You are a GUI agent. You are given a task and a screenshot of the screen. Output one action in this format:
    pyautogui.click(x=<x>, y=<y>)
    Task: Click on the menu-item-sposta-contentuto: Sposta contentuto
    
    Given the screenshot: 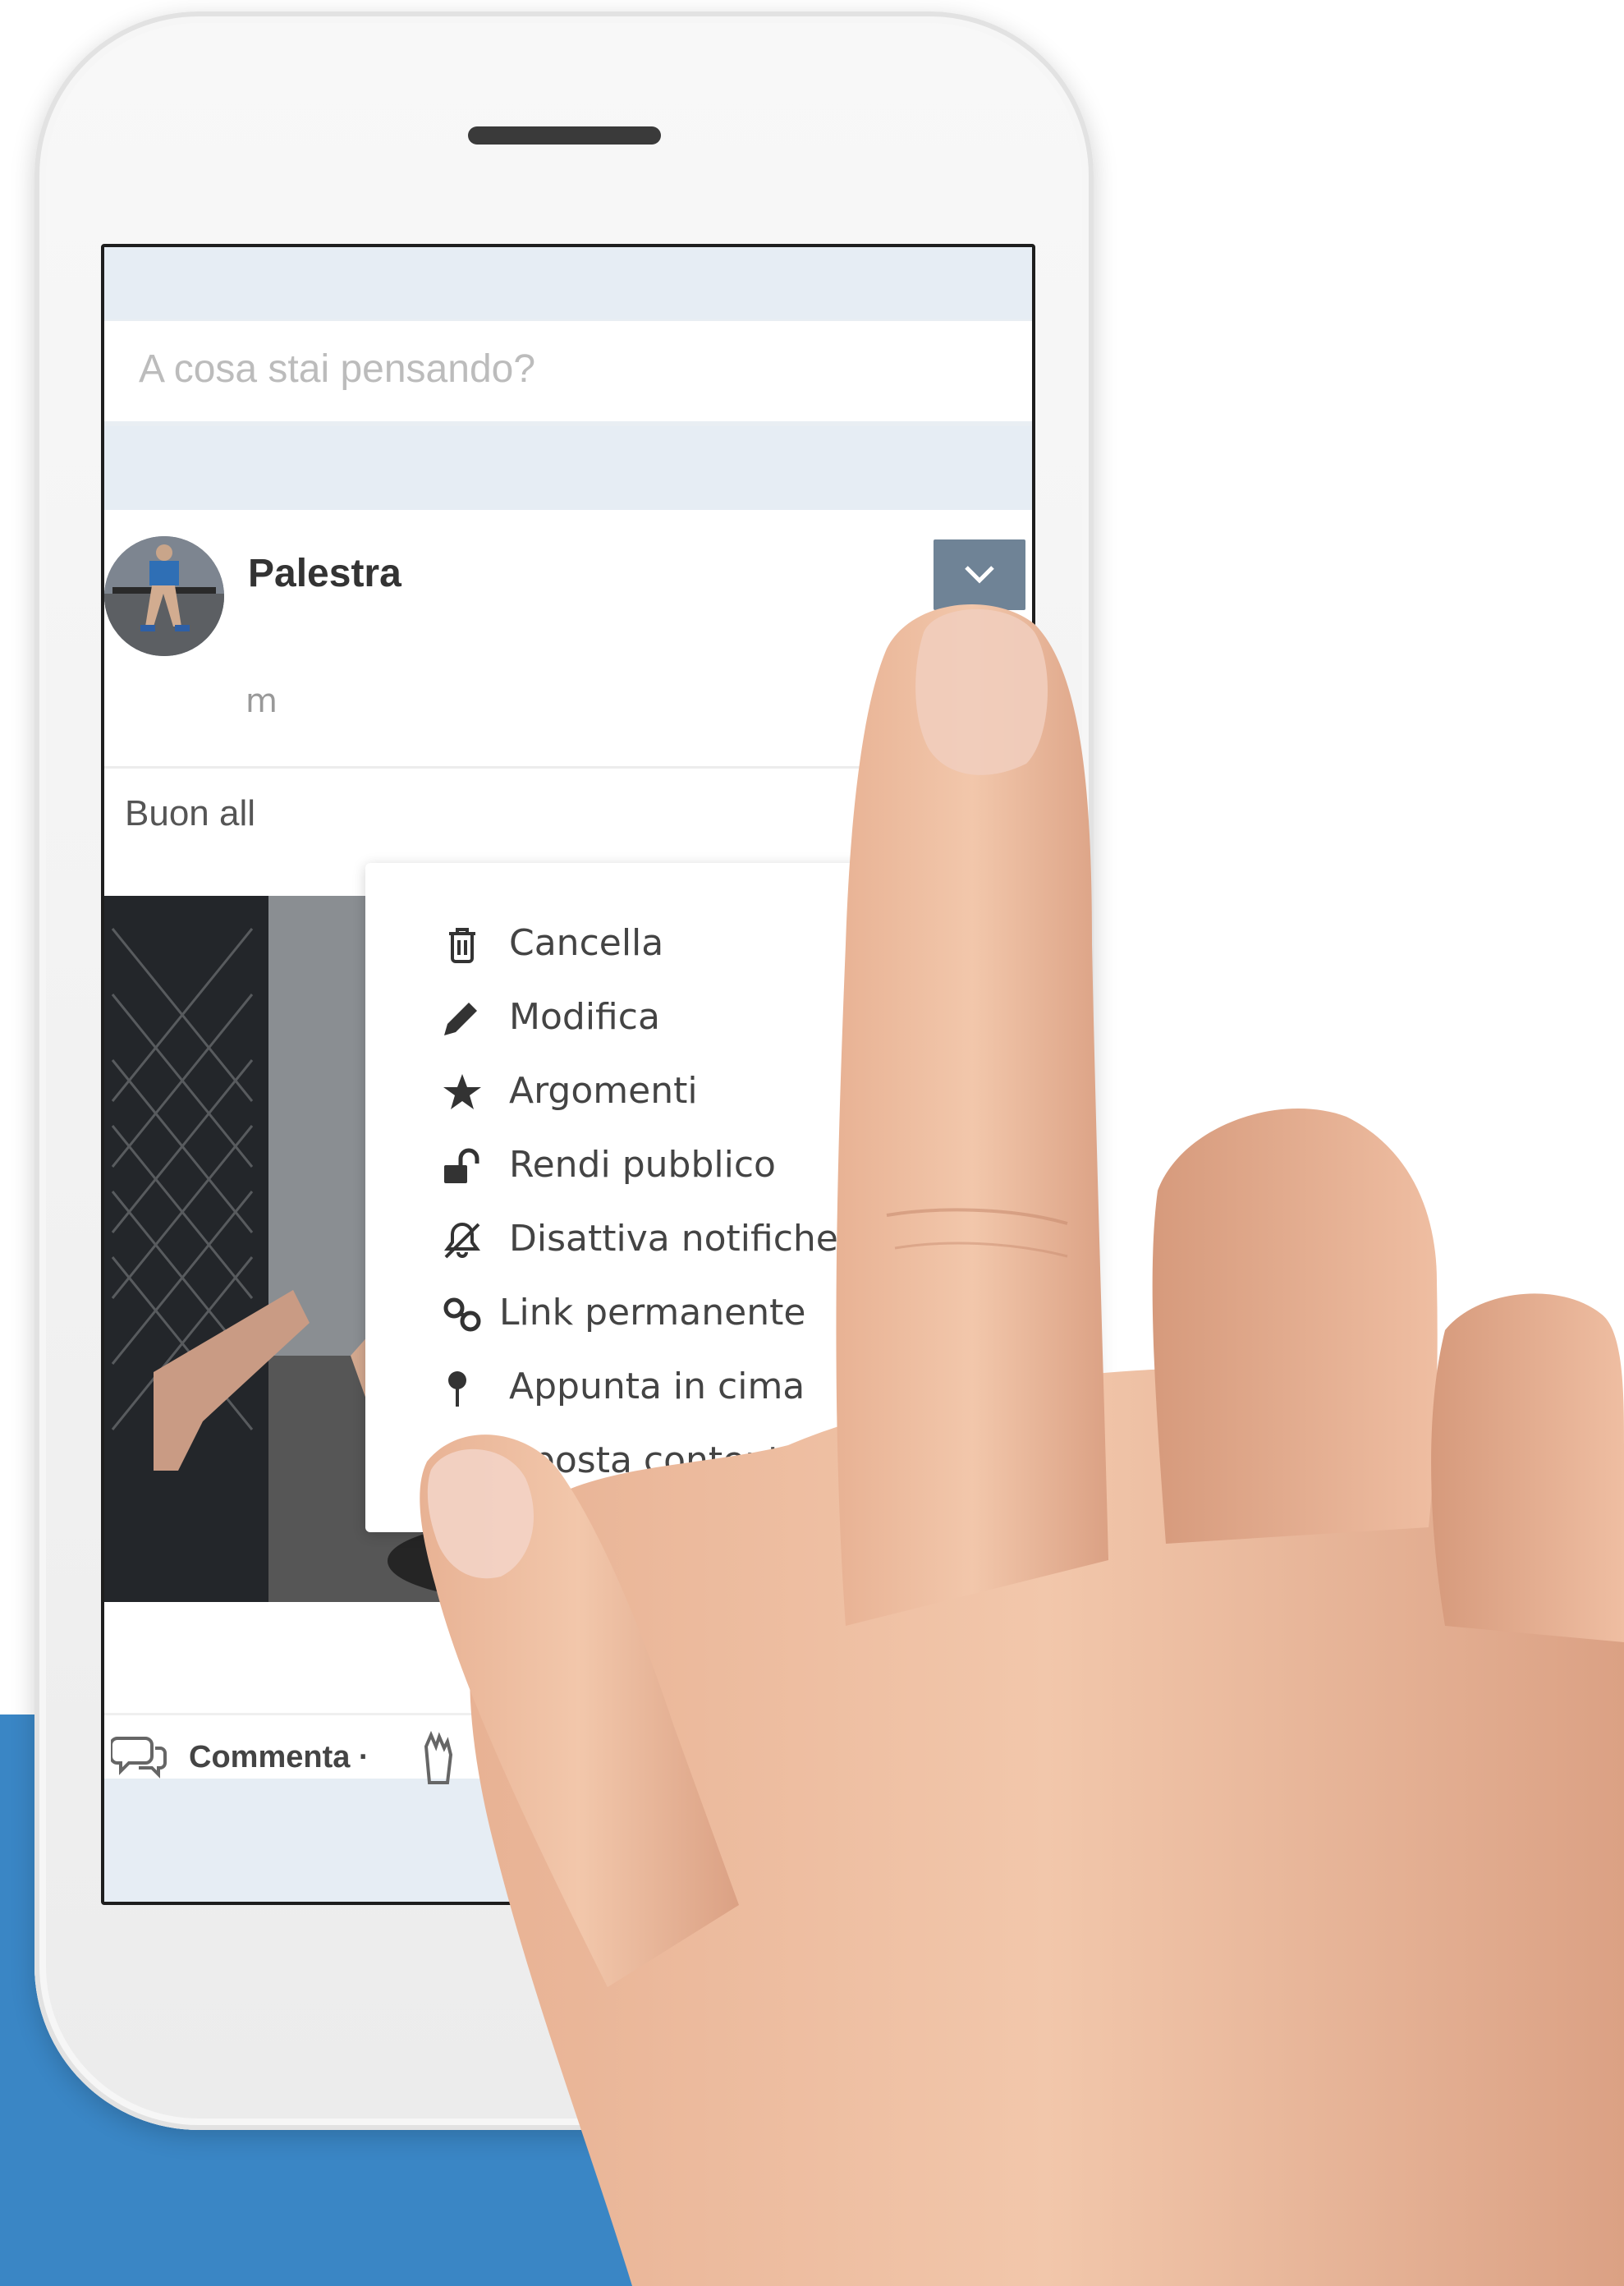 What is the action you would take?
    pyautogui.click(x=669, y=1463)
    